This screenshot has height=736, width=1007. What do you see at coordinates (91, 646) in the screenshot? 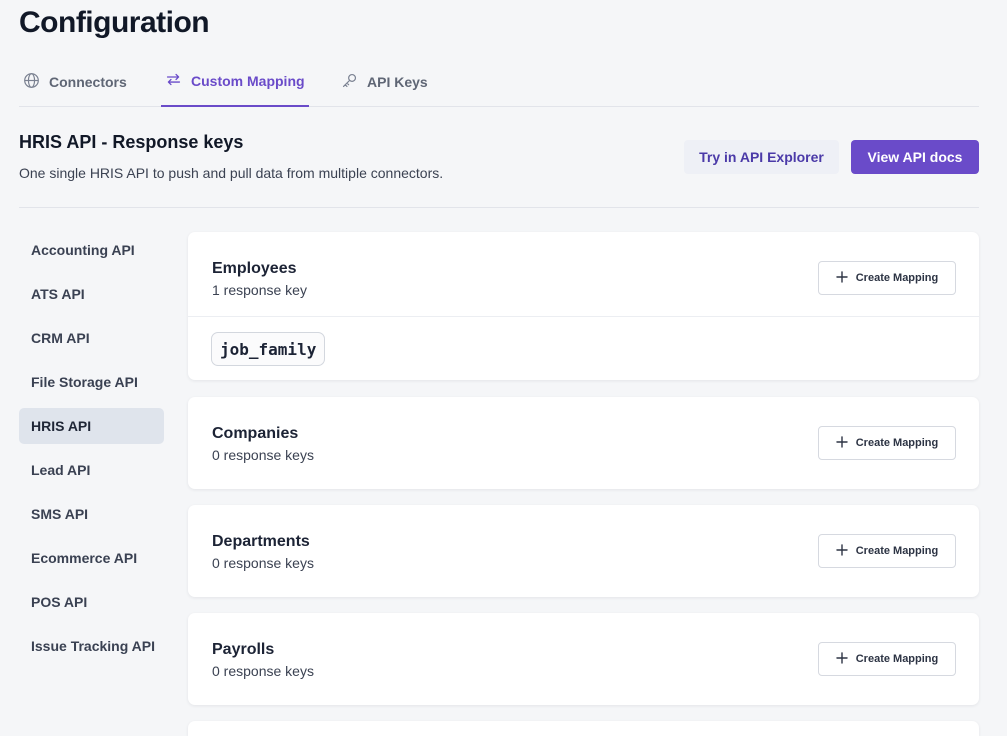
I see `sidebar-item-issue-tracking-api: Issue Tracking API` at bounding box center [91, 646].